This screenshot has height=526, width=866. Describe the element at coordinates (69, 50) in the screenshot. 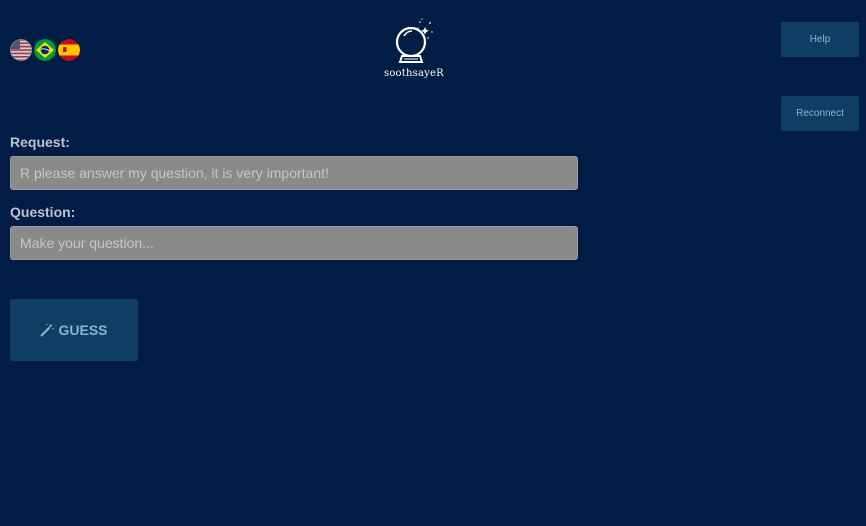

I see `spain-flag-icon` at that location.